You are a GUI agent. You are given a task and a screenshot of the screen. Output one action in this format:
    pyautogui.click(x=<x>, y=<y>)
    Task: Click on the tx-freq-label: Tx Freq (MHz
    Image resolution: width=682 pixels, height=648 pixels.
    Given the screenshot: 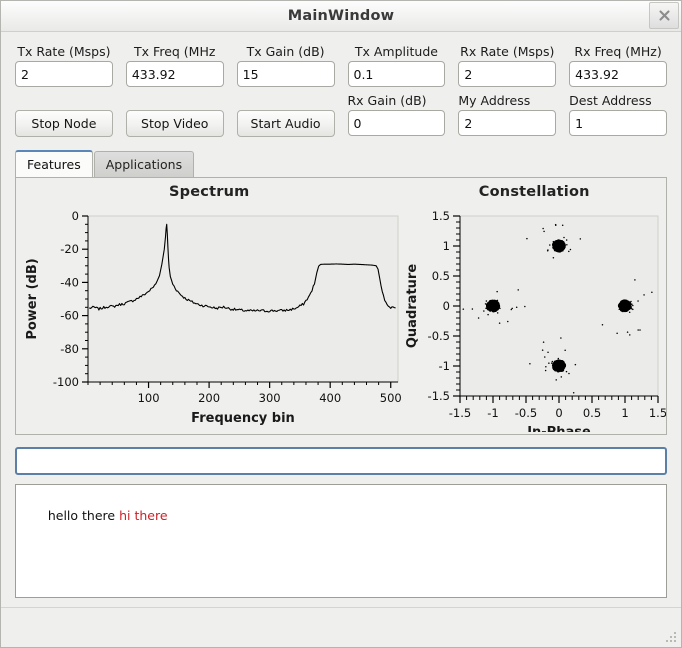 What is the action you would take?
    pyautogui.click(x=175, y=51)
    